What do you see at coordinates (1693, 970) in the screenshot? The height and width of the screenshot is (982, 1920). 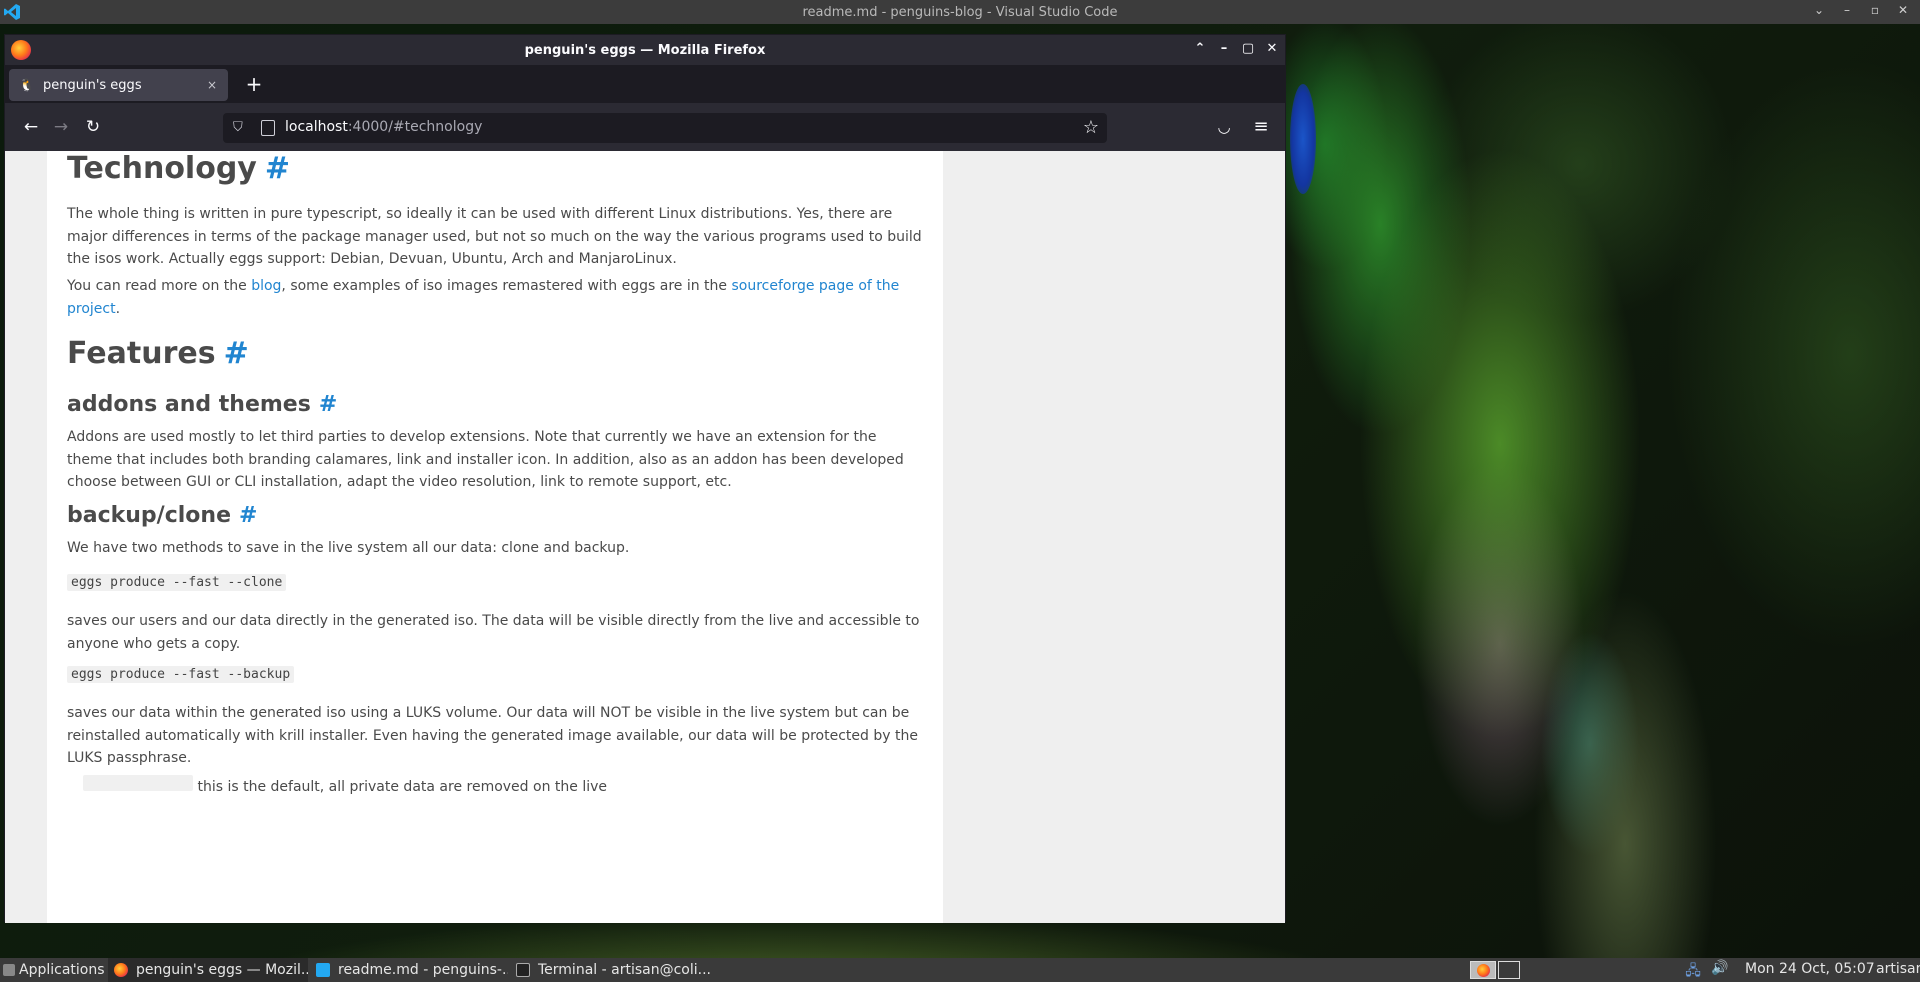 I see `network-icon: 🖧` at bounding box center [1693, 970].